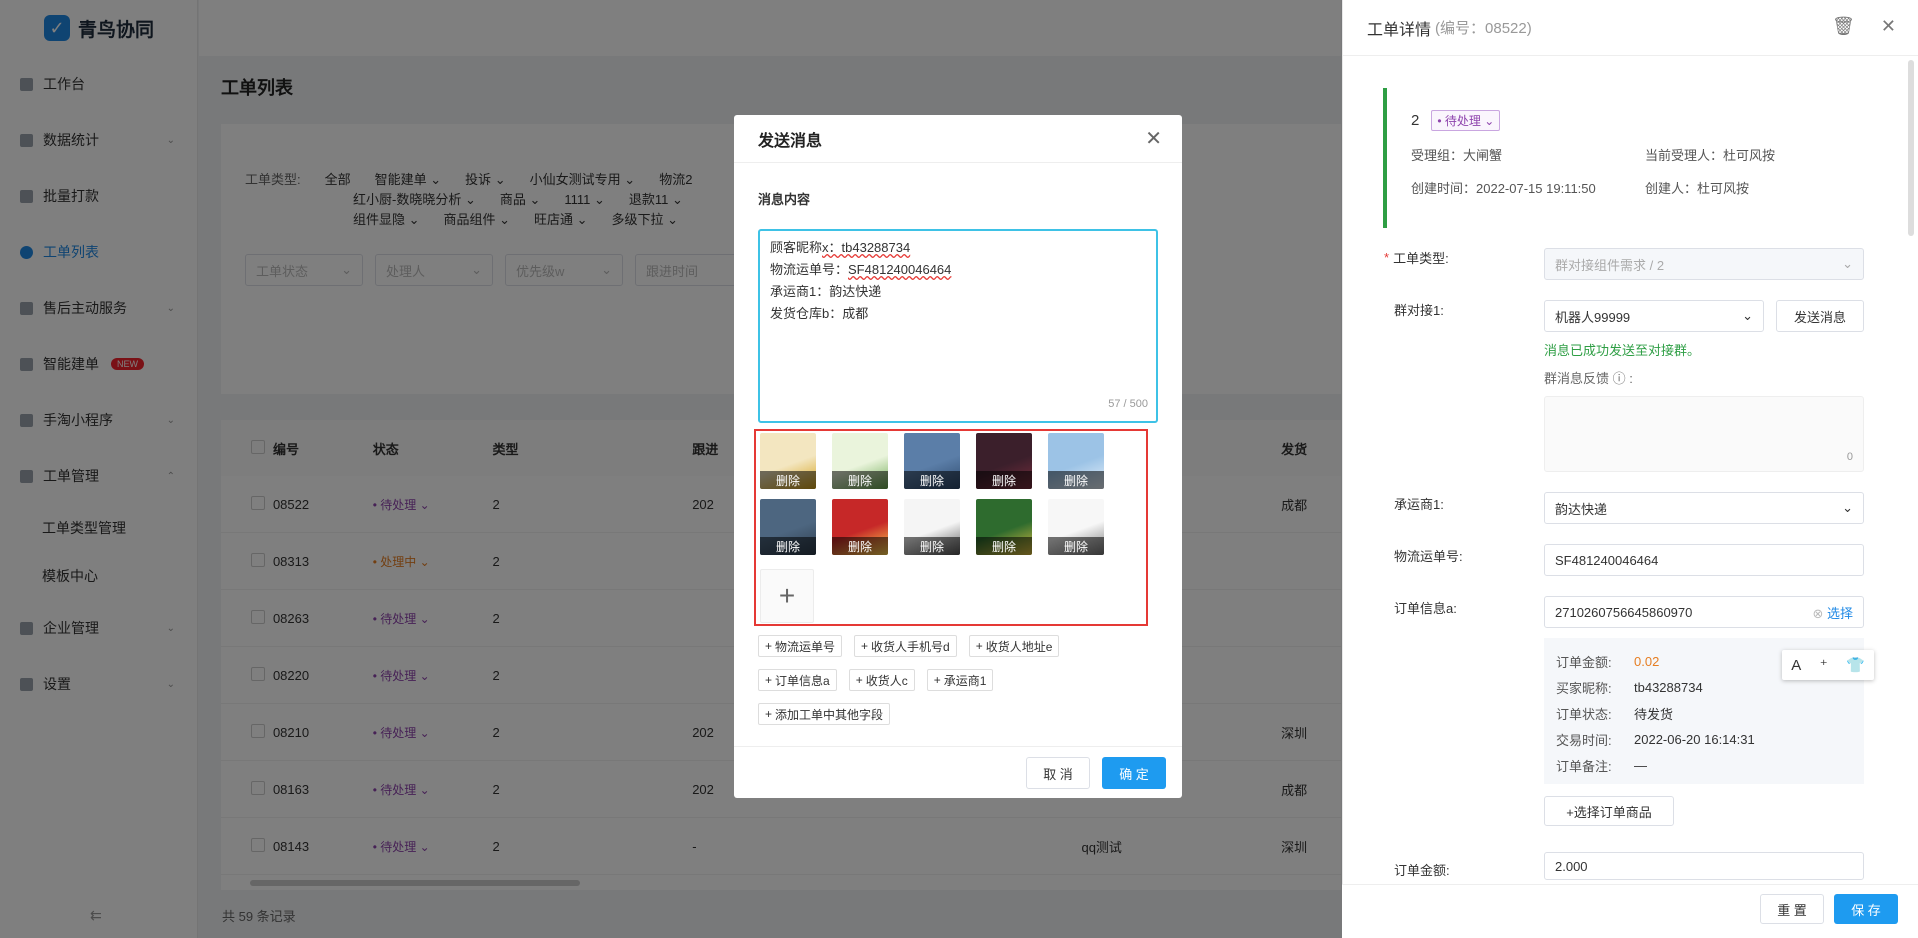 This screenshot has width=1918, height=938. What do you see at coordinates (860, 461) in the screenshot?
I see `leaves-image: 删除` at bounding box center [860, 461].